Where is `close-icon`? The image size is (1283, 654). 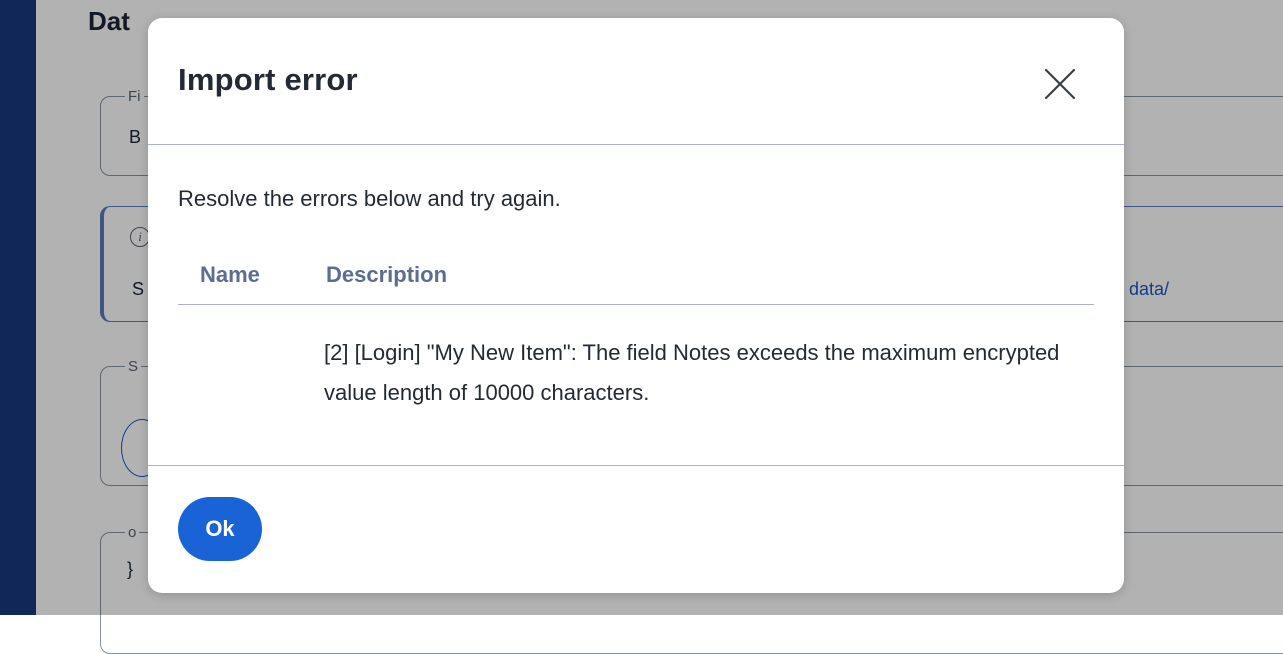 close-icon is located at coordinates (1060, 84).